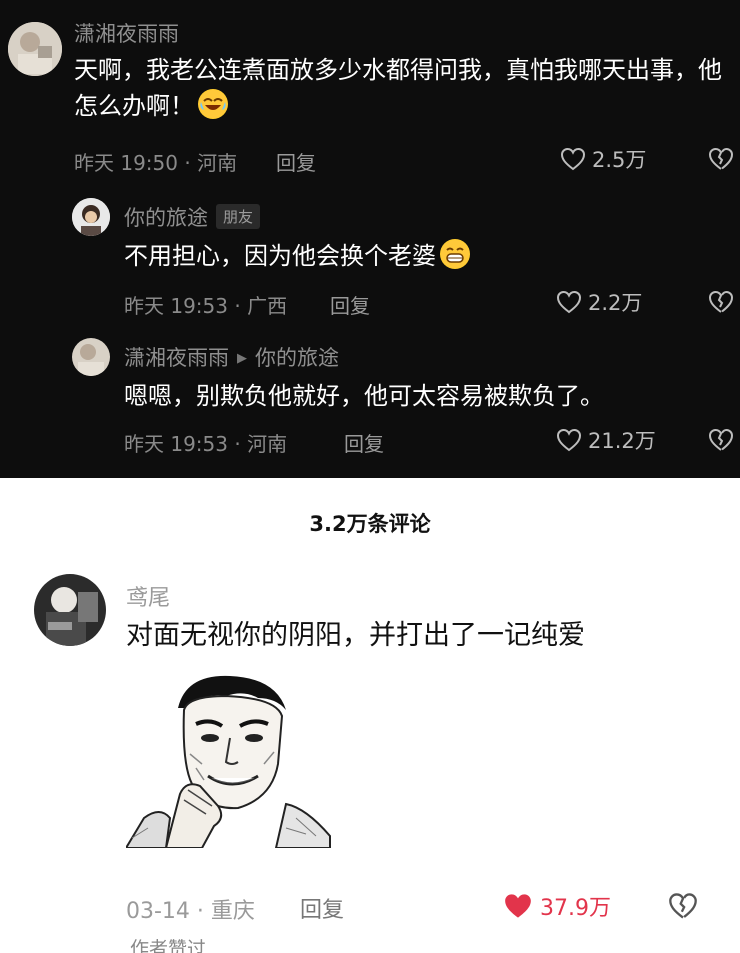  I want to click on username-text: 你的旅途, so click(166, 218).